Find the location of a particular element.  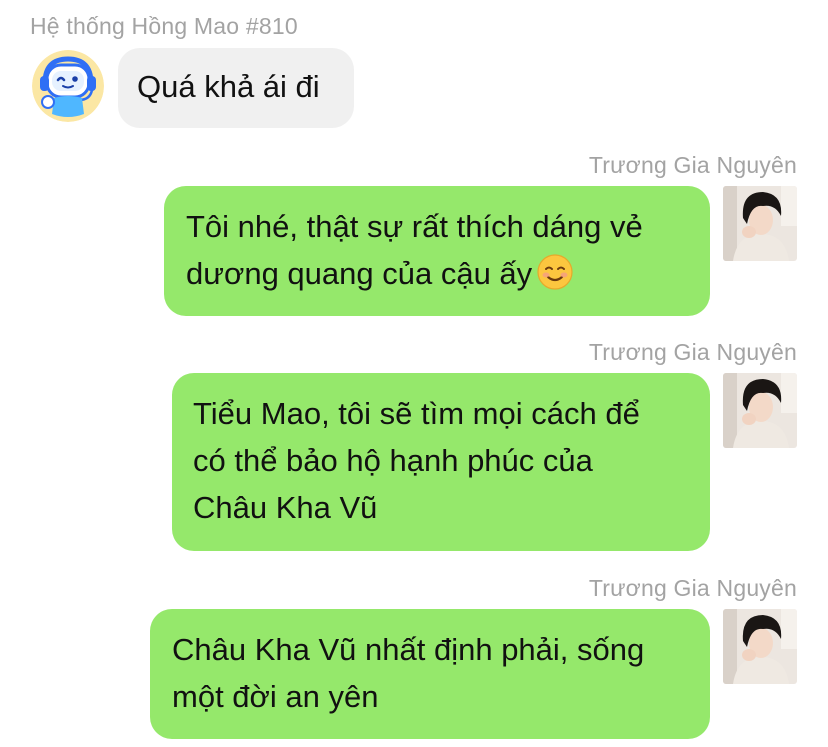

message-text: có thể bảo hộ hạnh phúc của is located at coordinates (393, 460).